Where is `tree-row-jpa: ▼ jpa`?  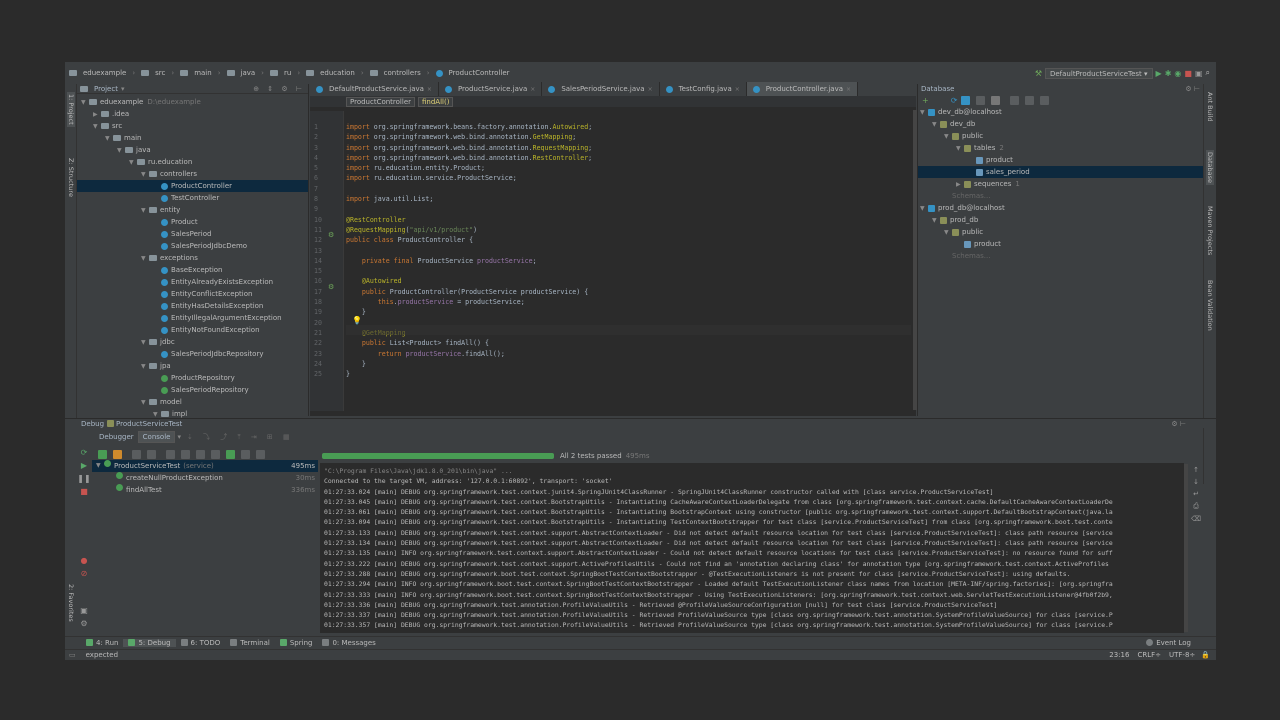
tree-row-jpa: ▼ jpa is located at coordinates (192, 366).